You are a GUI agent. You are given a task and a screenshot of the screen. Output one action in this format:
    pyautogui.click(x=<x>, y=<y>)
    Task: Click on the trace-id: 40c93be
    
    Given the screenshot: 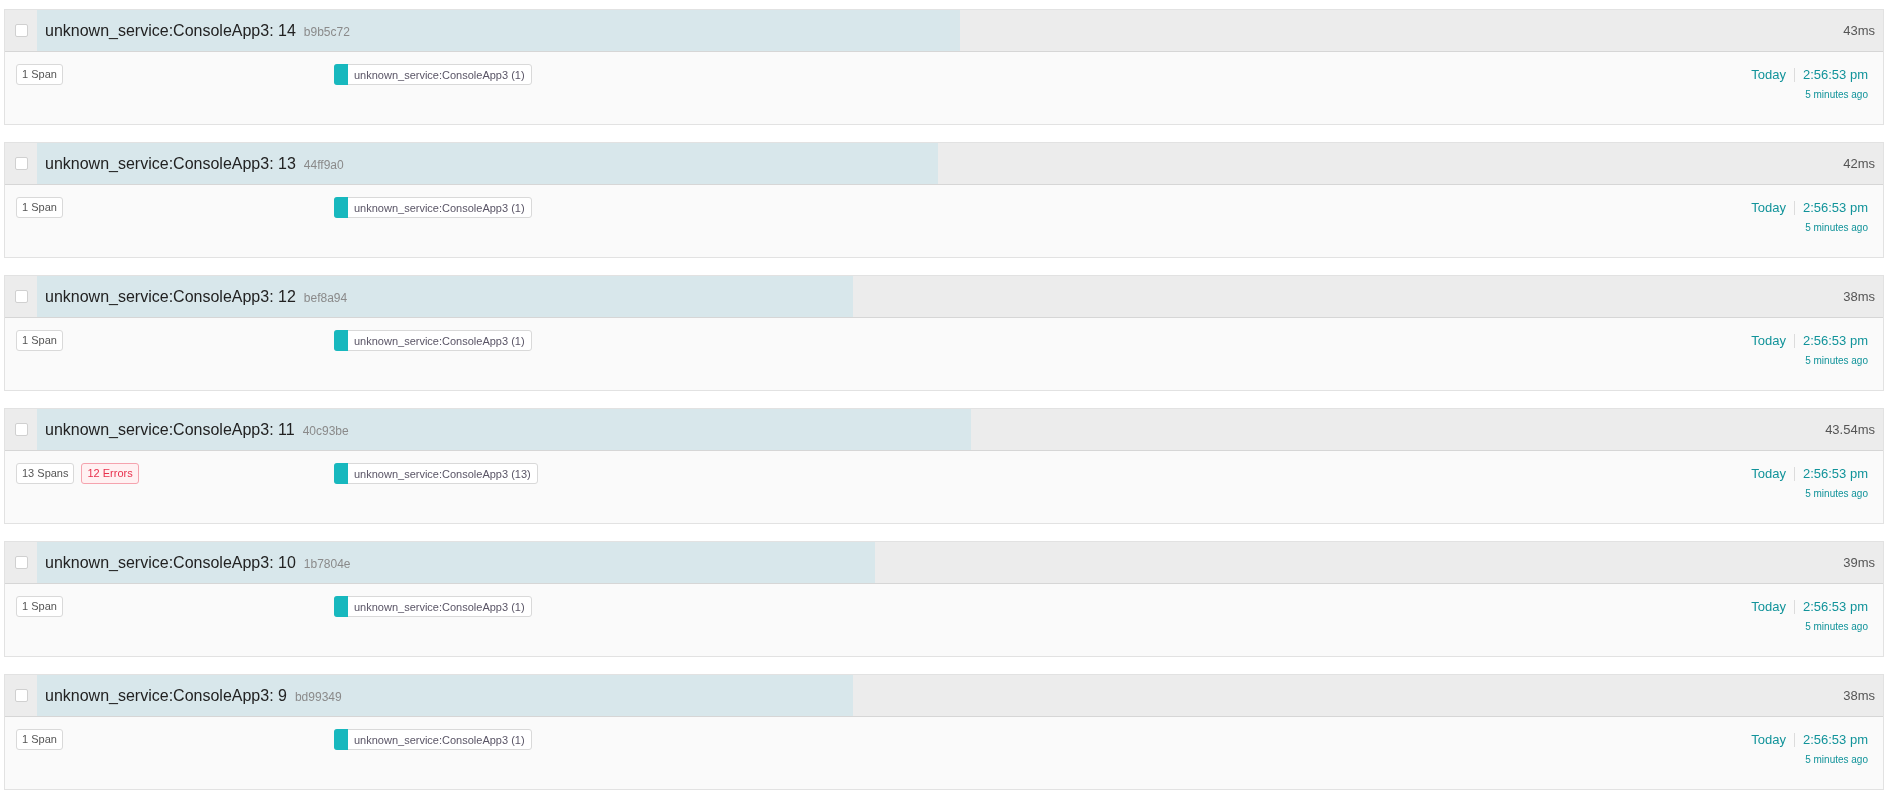 What is the action you would take?
    pyautogui.click(x=325, y=430)
    